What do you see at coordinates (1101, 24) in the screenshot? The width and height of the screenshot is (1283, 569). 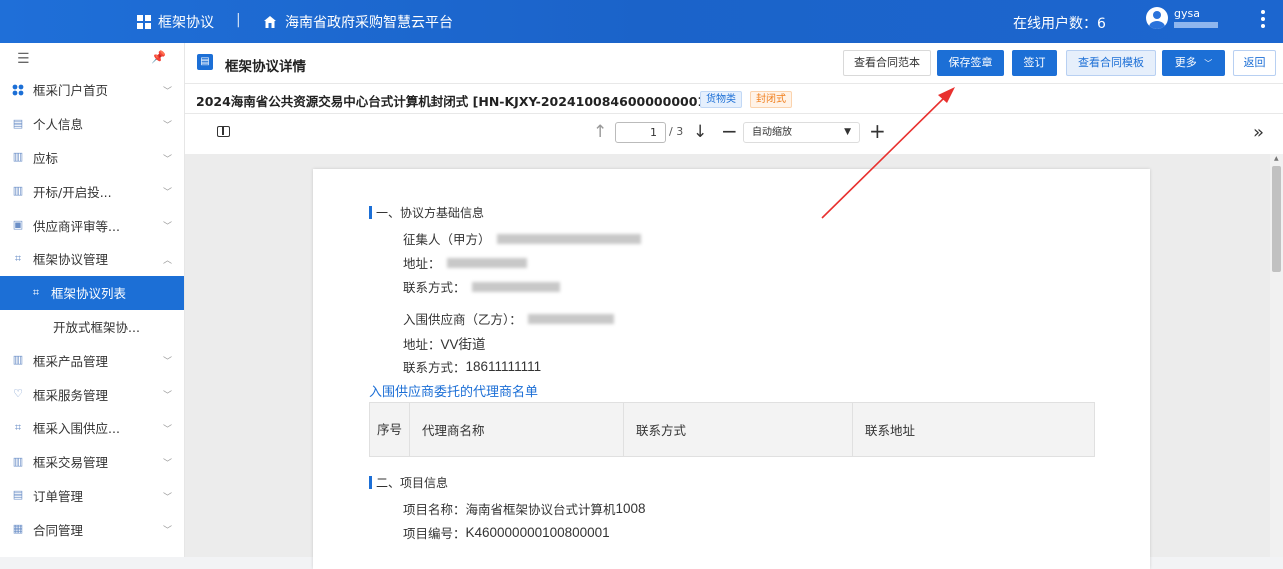 I see `online-count: 6` at bounding box center [1101, 24].